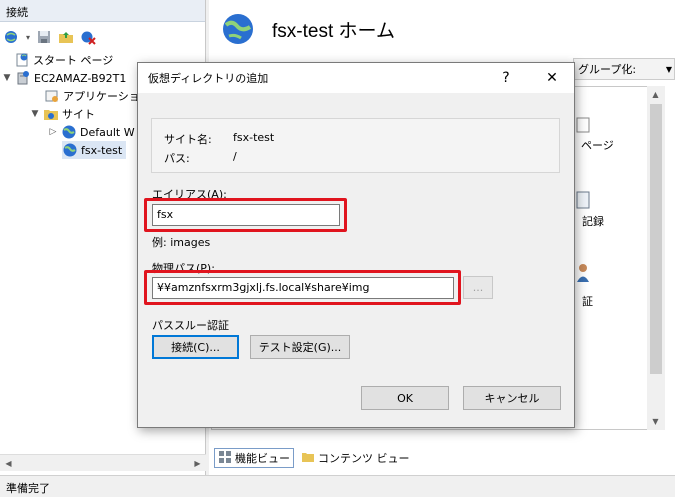 The width and height of the screenshot is (675, 497). I want to click on status-bar: 準備完了, so click(337, 486).